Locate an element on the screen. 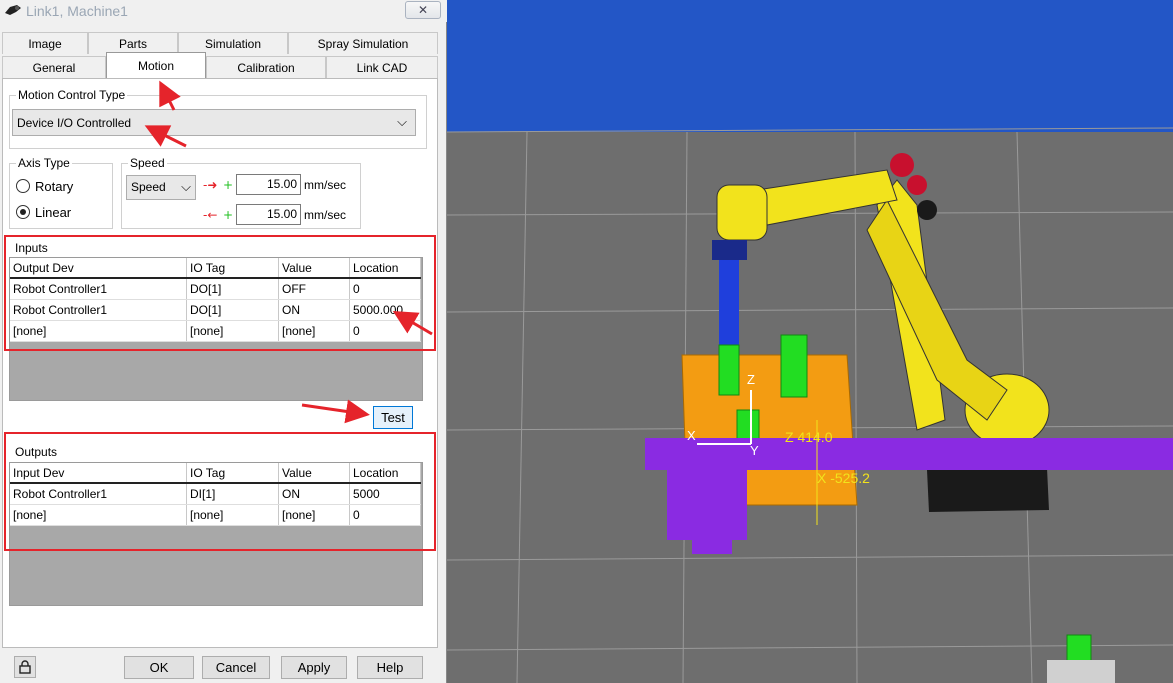 This screenshot has height=683, width=1173. linear-label: Linear is located at coordinates (53, 212).